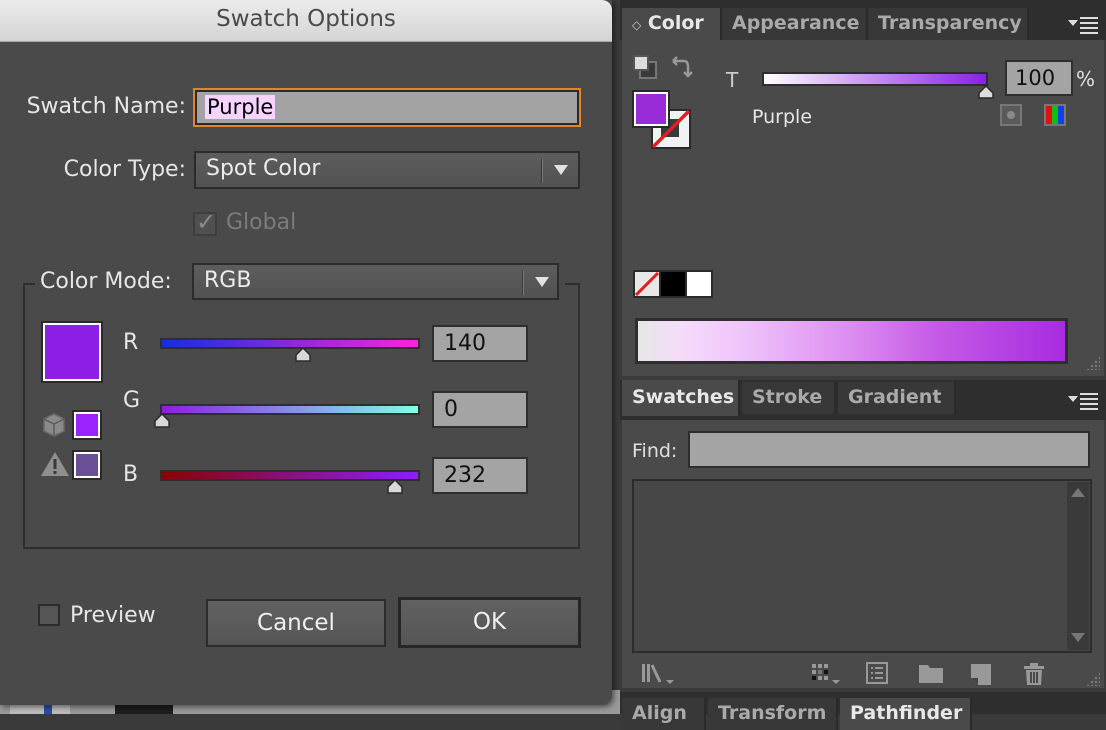 The height and width of the screenshot is (730, 1106). I want to click on tint-label: T, so click(732, 80).